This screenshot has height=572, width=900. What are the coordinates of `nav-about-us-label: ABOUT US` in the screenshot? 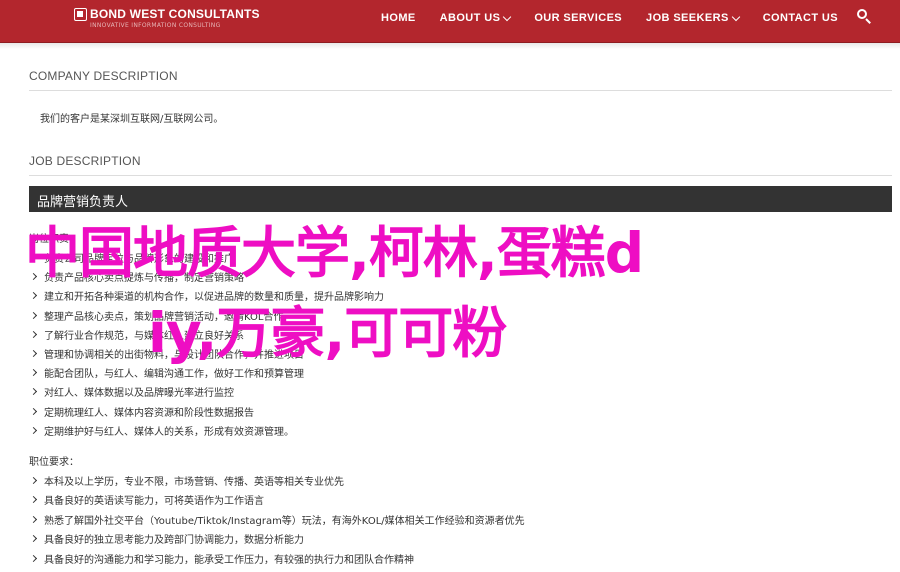 It's located at (470, 18).